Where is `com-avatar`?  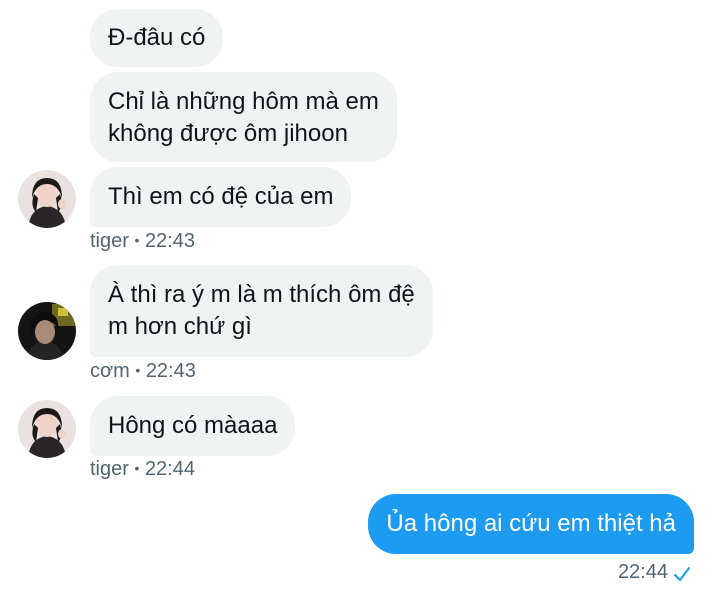
com-avatar is located at coordinates (47, 331).